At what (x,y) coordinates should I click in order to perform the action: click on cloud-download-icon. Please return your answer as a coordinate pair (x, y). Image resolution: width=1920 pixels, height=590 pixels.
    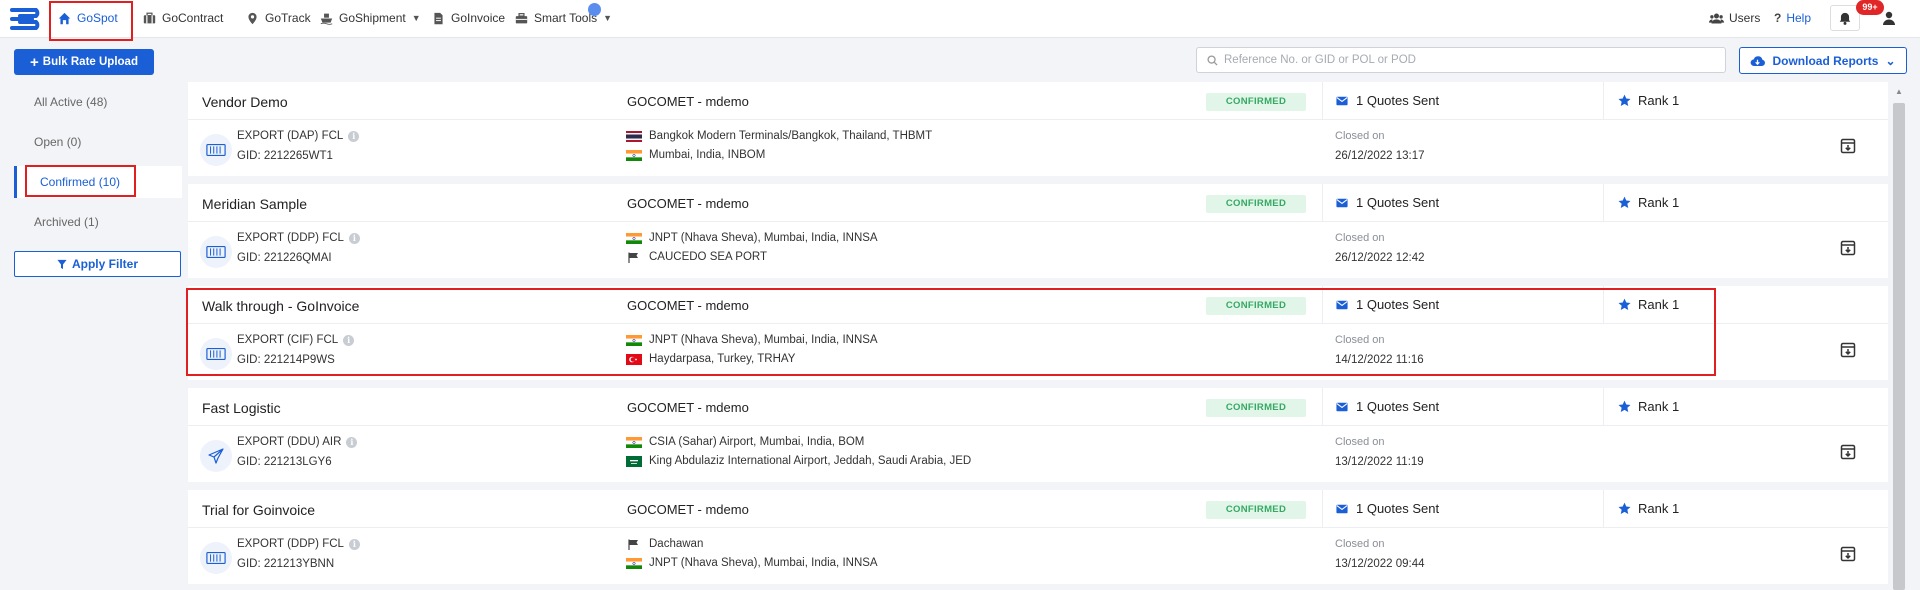
    Looking at the image, I should click on (1758, 60).